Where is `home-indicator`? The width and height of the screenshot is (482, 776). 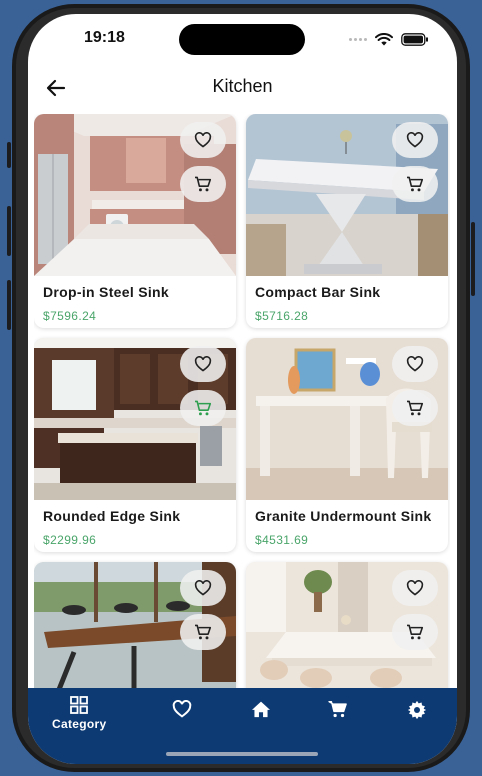
home-indicator is located at coordinates (242, 754).